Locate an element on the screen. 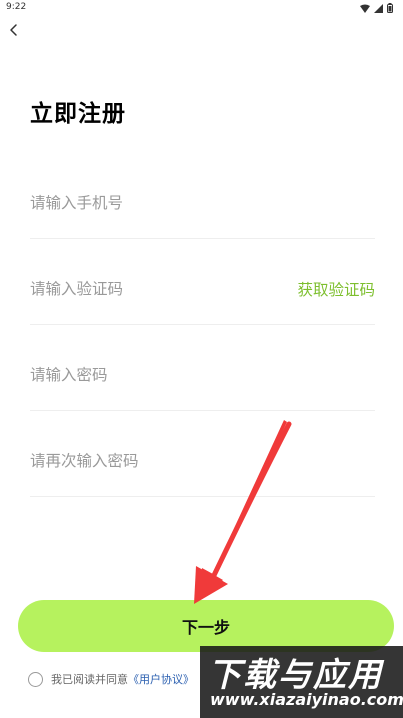 This screenshot has height=718, width=403. phone-field is located at coordinates (202, 196).